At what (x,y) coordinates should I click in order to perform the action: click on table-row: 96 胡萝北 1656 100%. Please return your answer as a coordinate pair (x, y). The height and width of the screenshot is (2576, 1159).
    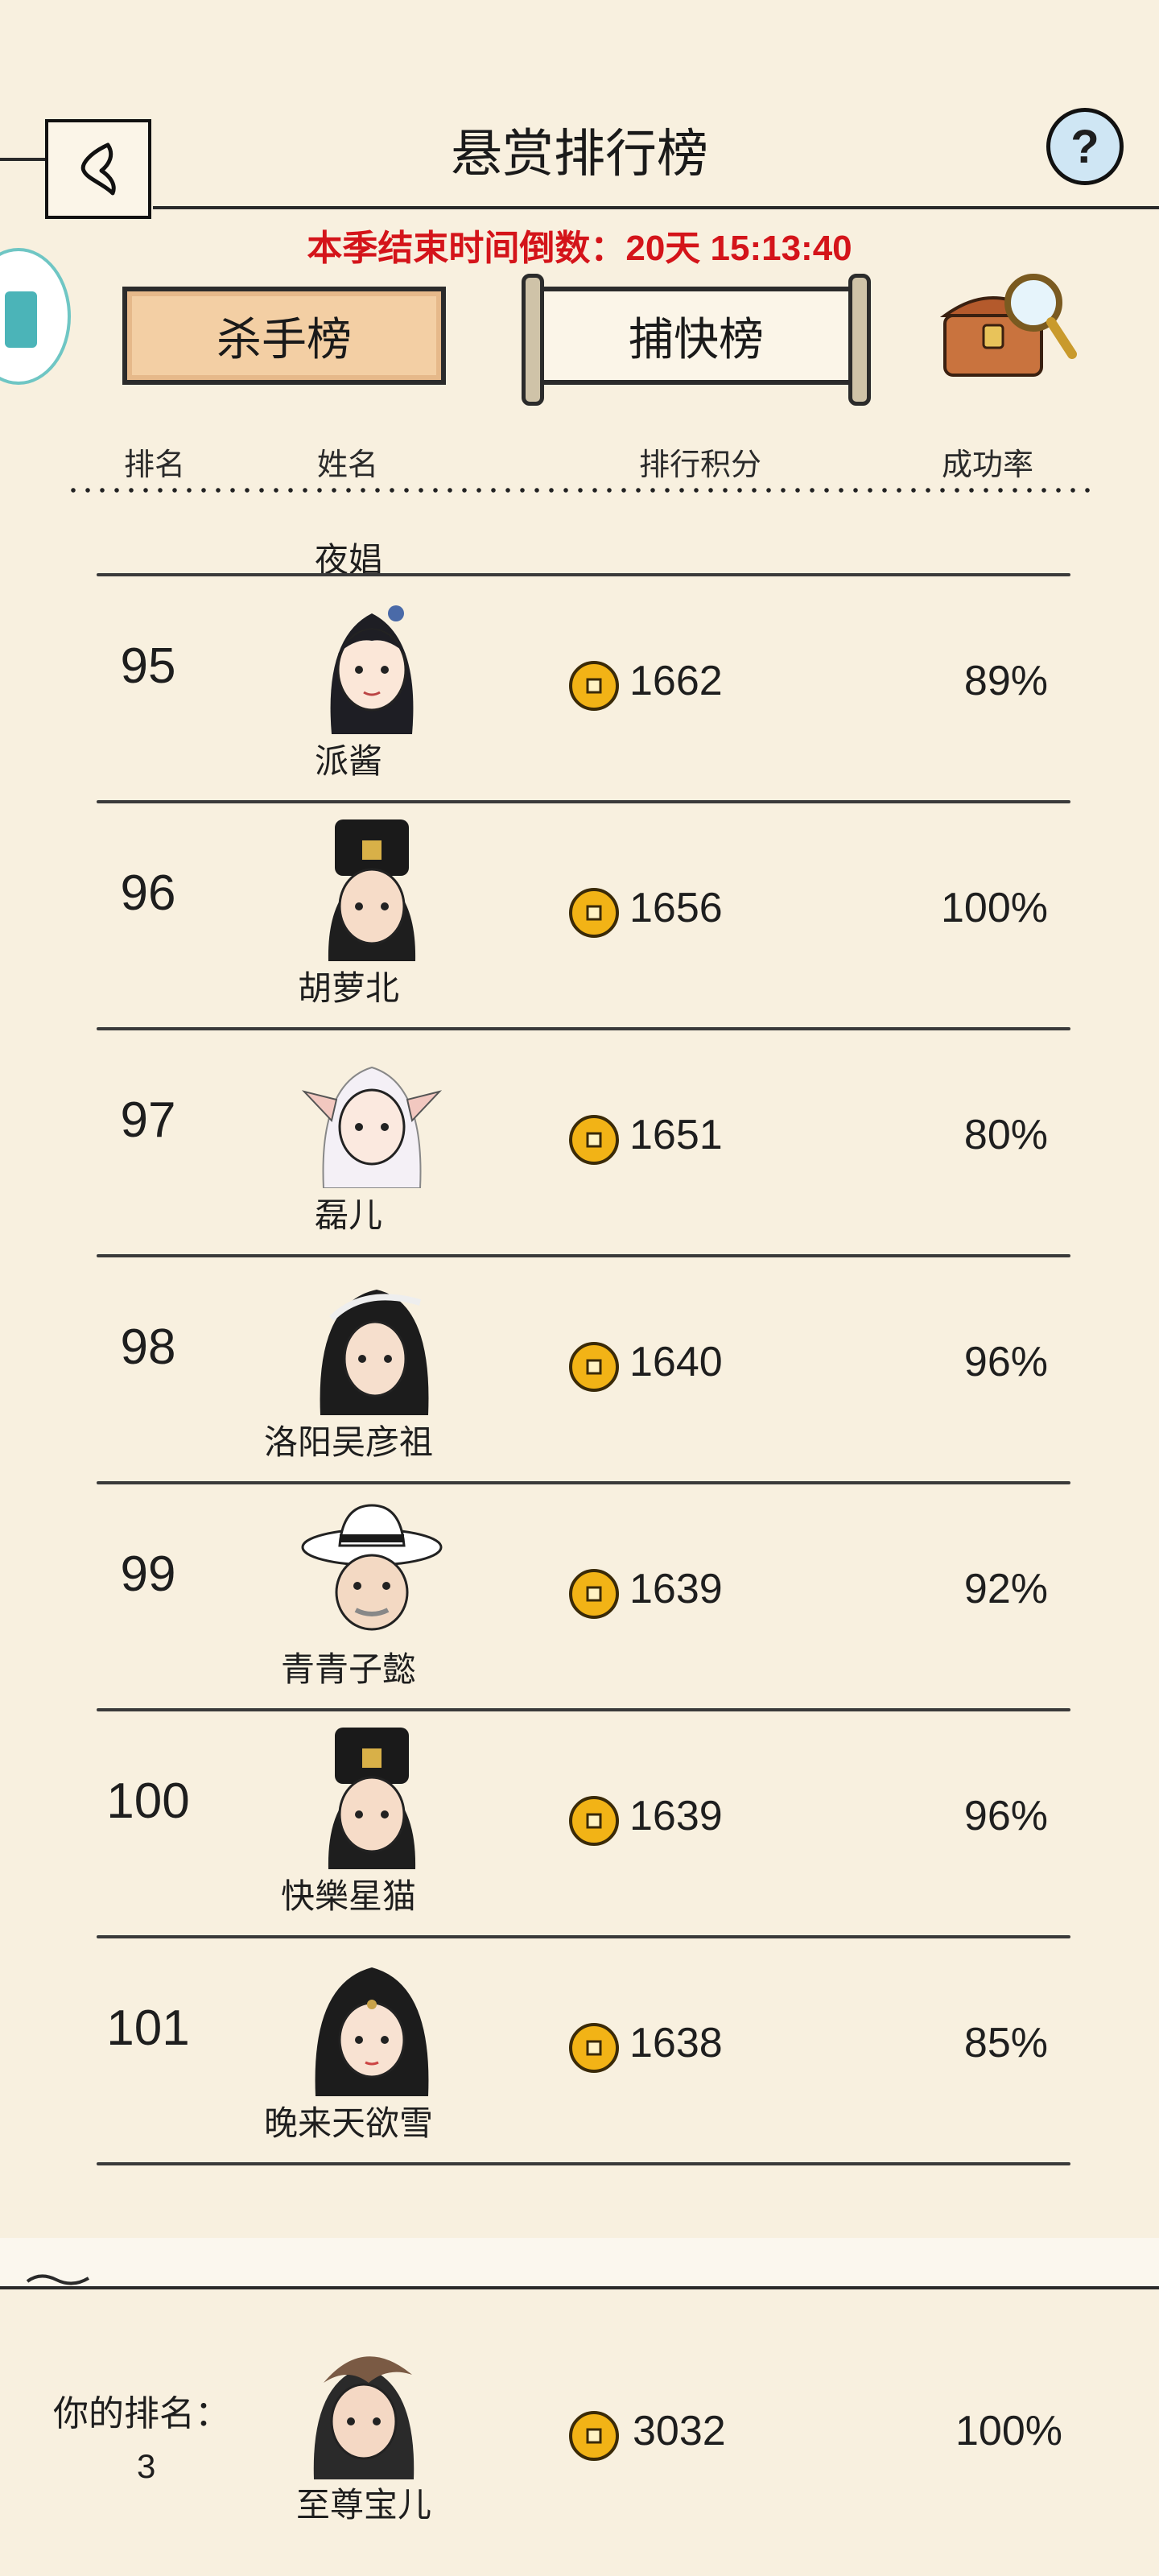
    Looking at the image, I should click on (579, 916).